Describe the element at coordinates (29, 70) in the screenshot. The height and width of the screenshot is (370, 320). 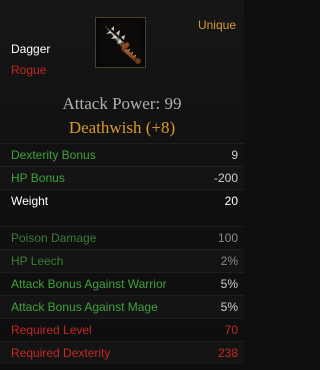
I see `item-class: Rogue` at that location.